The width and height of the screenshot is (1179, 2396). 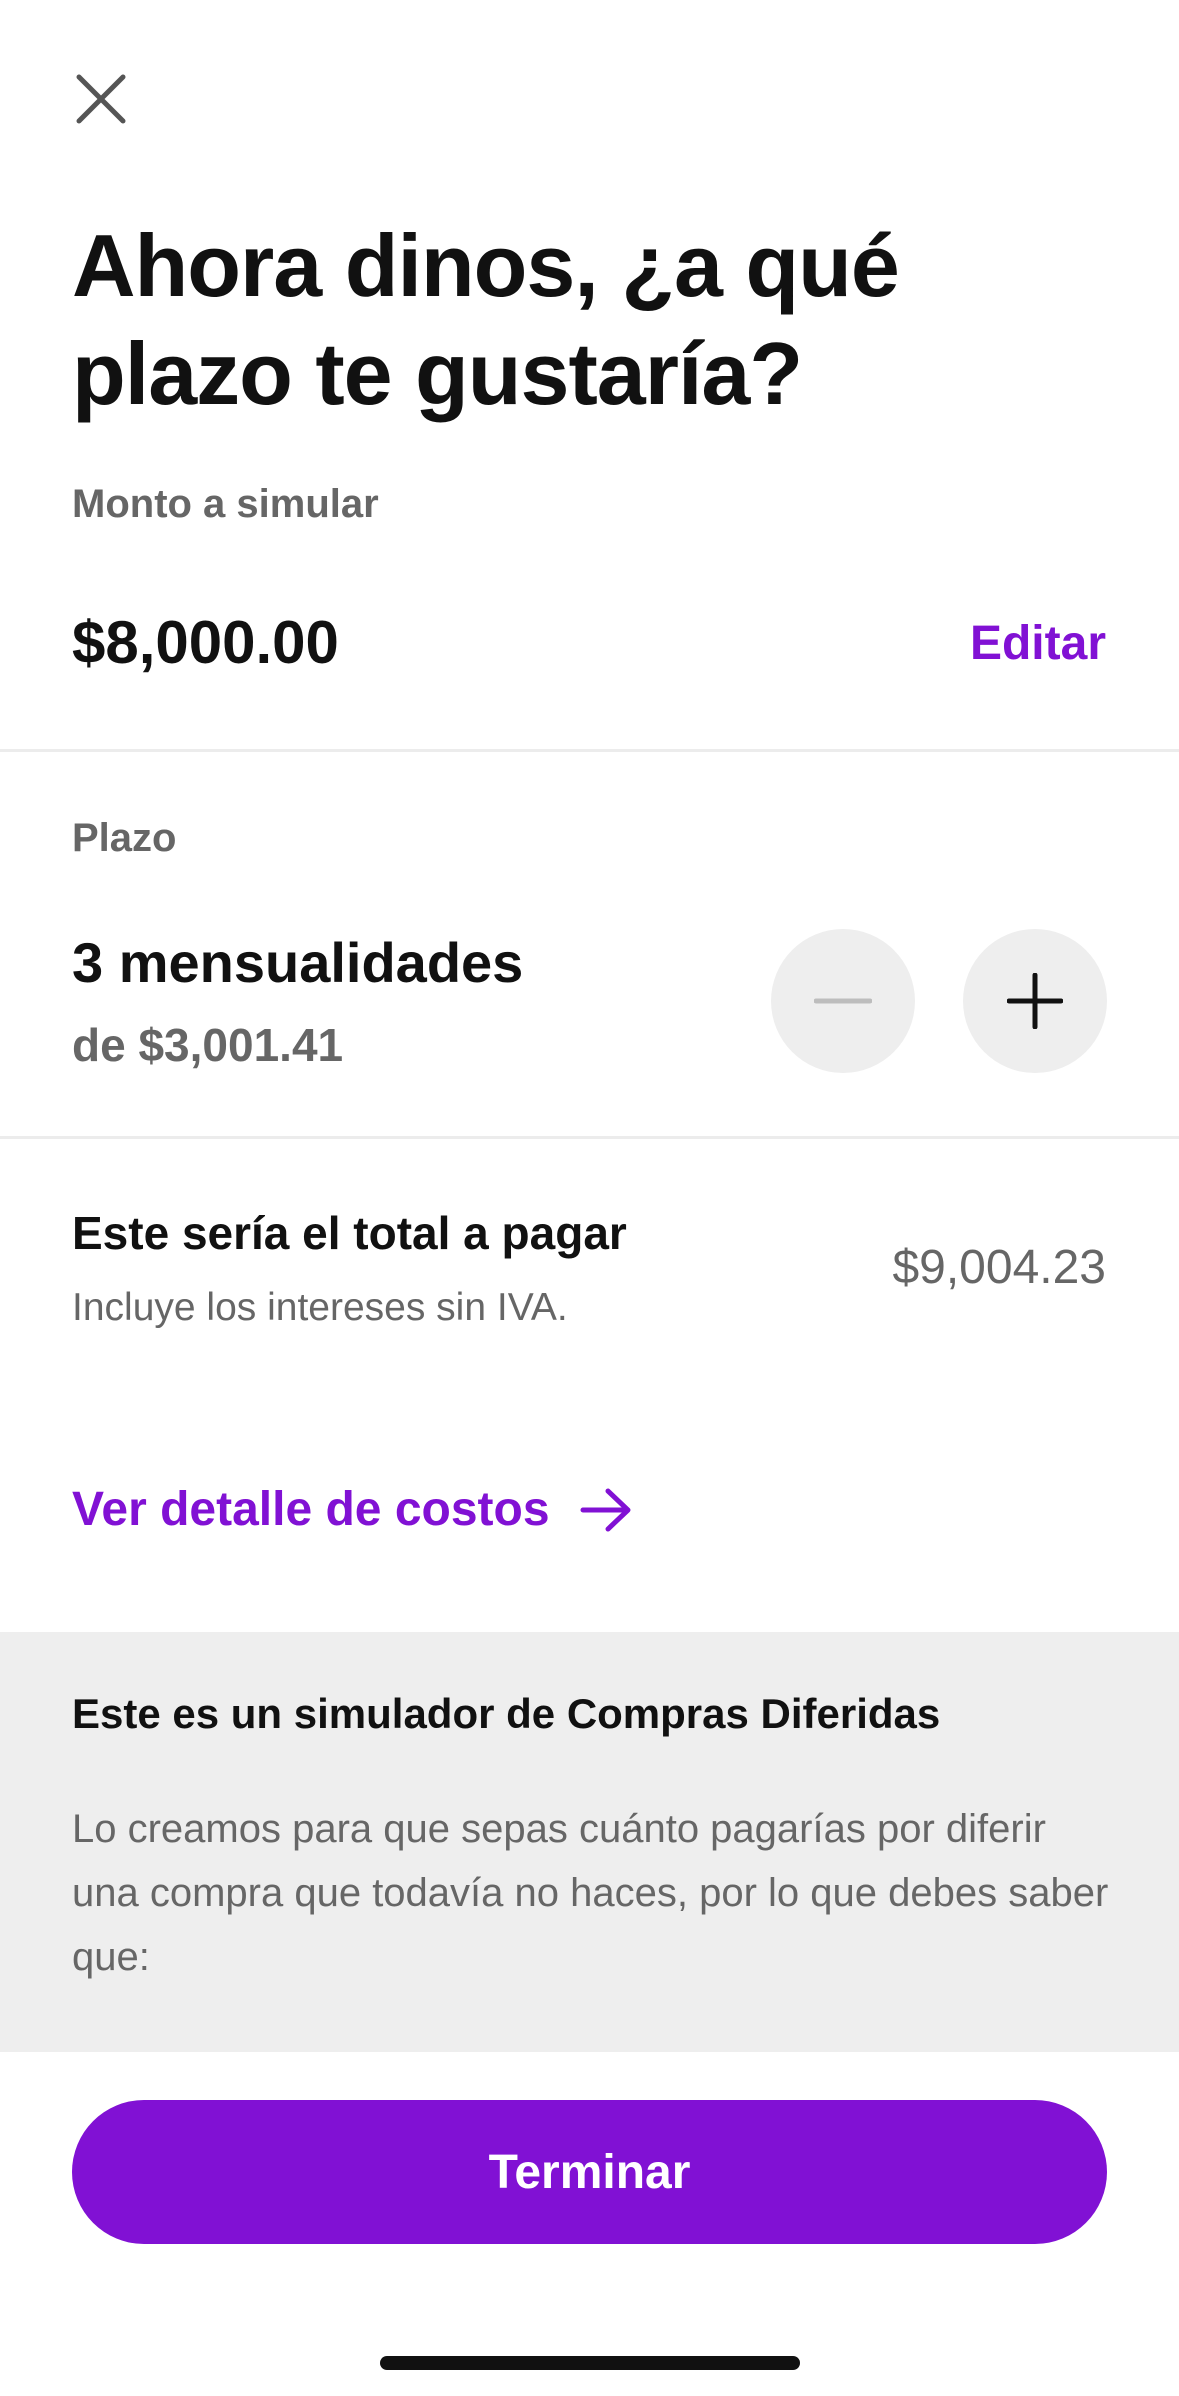 What do you see at coordinates (320, 1307) in the screenshot?
I see `total-subtitle: Incluye los intereses sin IVA.` at bounding box center [320, 1307].